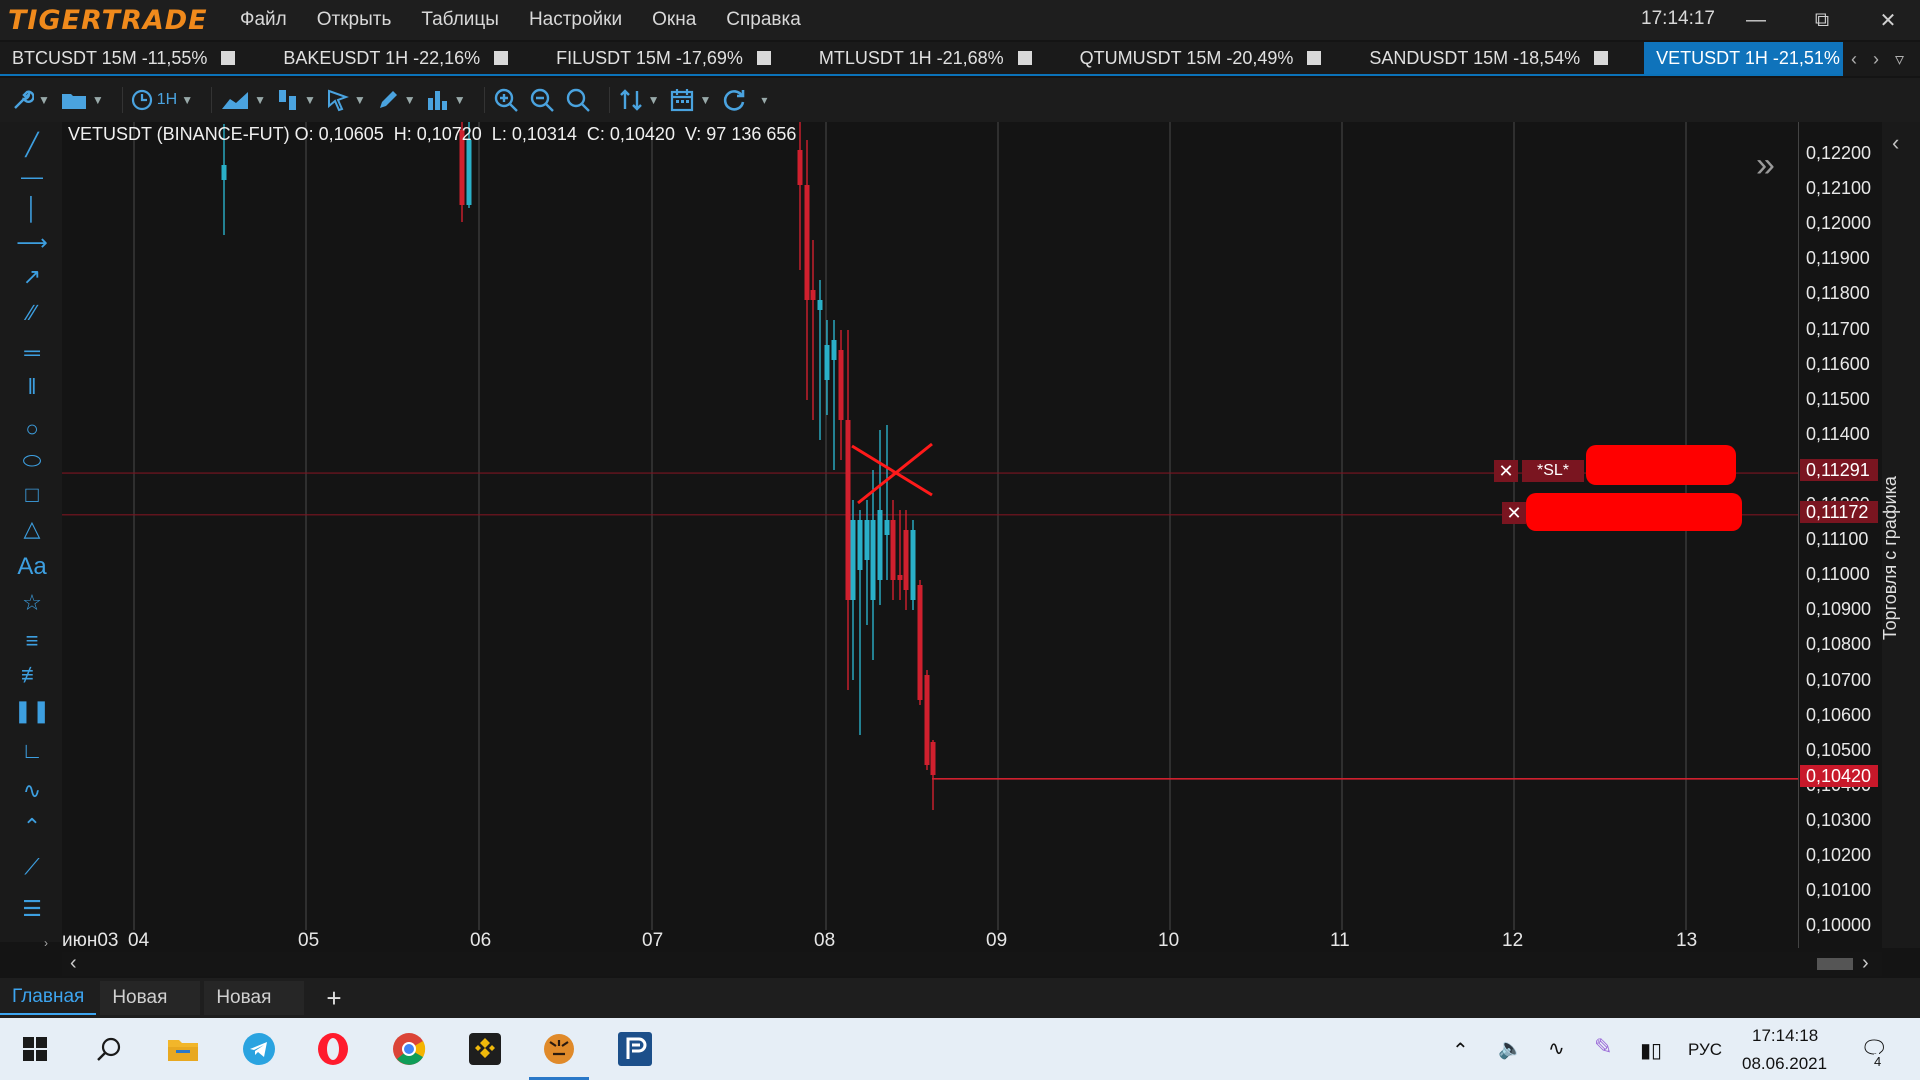 The height and width of the screenshot is (1080, 1920). I want to click on tab-mtlusdt: MTLUSDT 1H -21,68%, so click(925, 58).